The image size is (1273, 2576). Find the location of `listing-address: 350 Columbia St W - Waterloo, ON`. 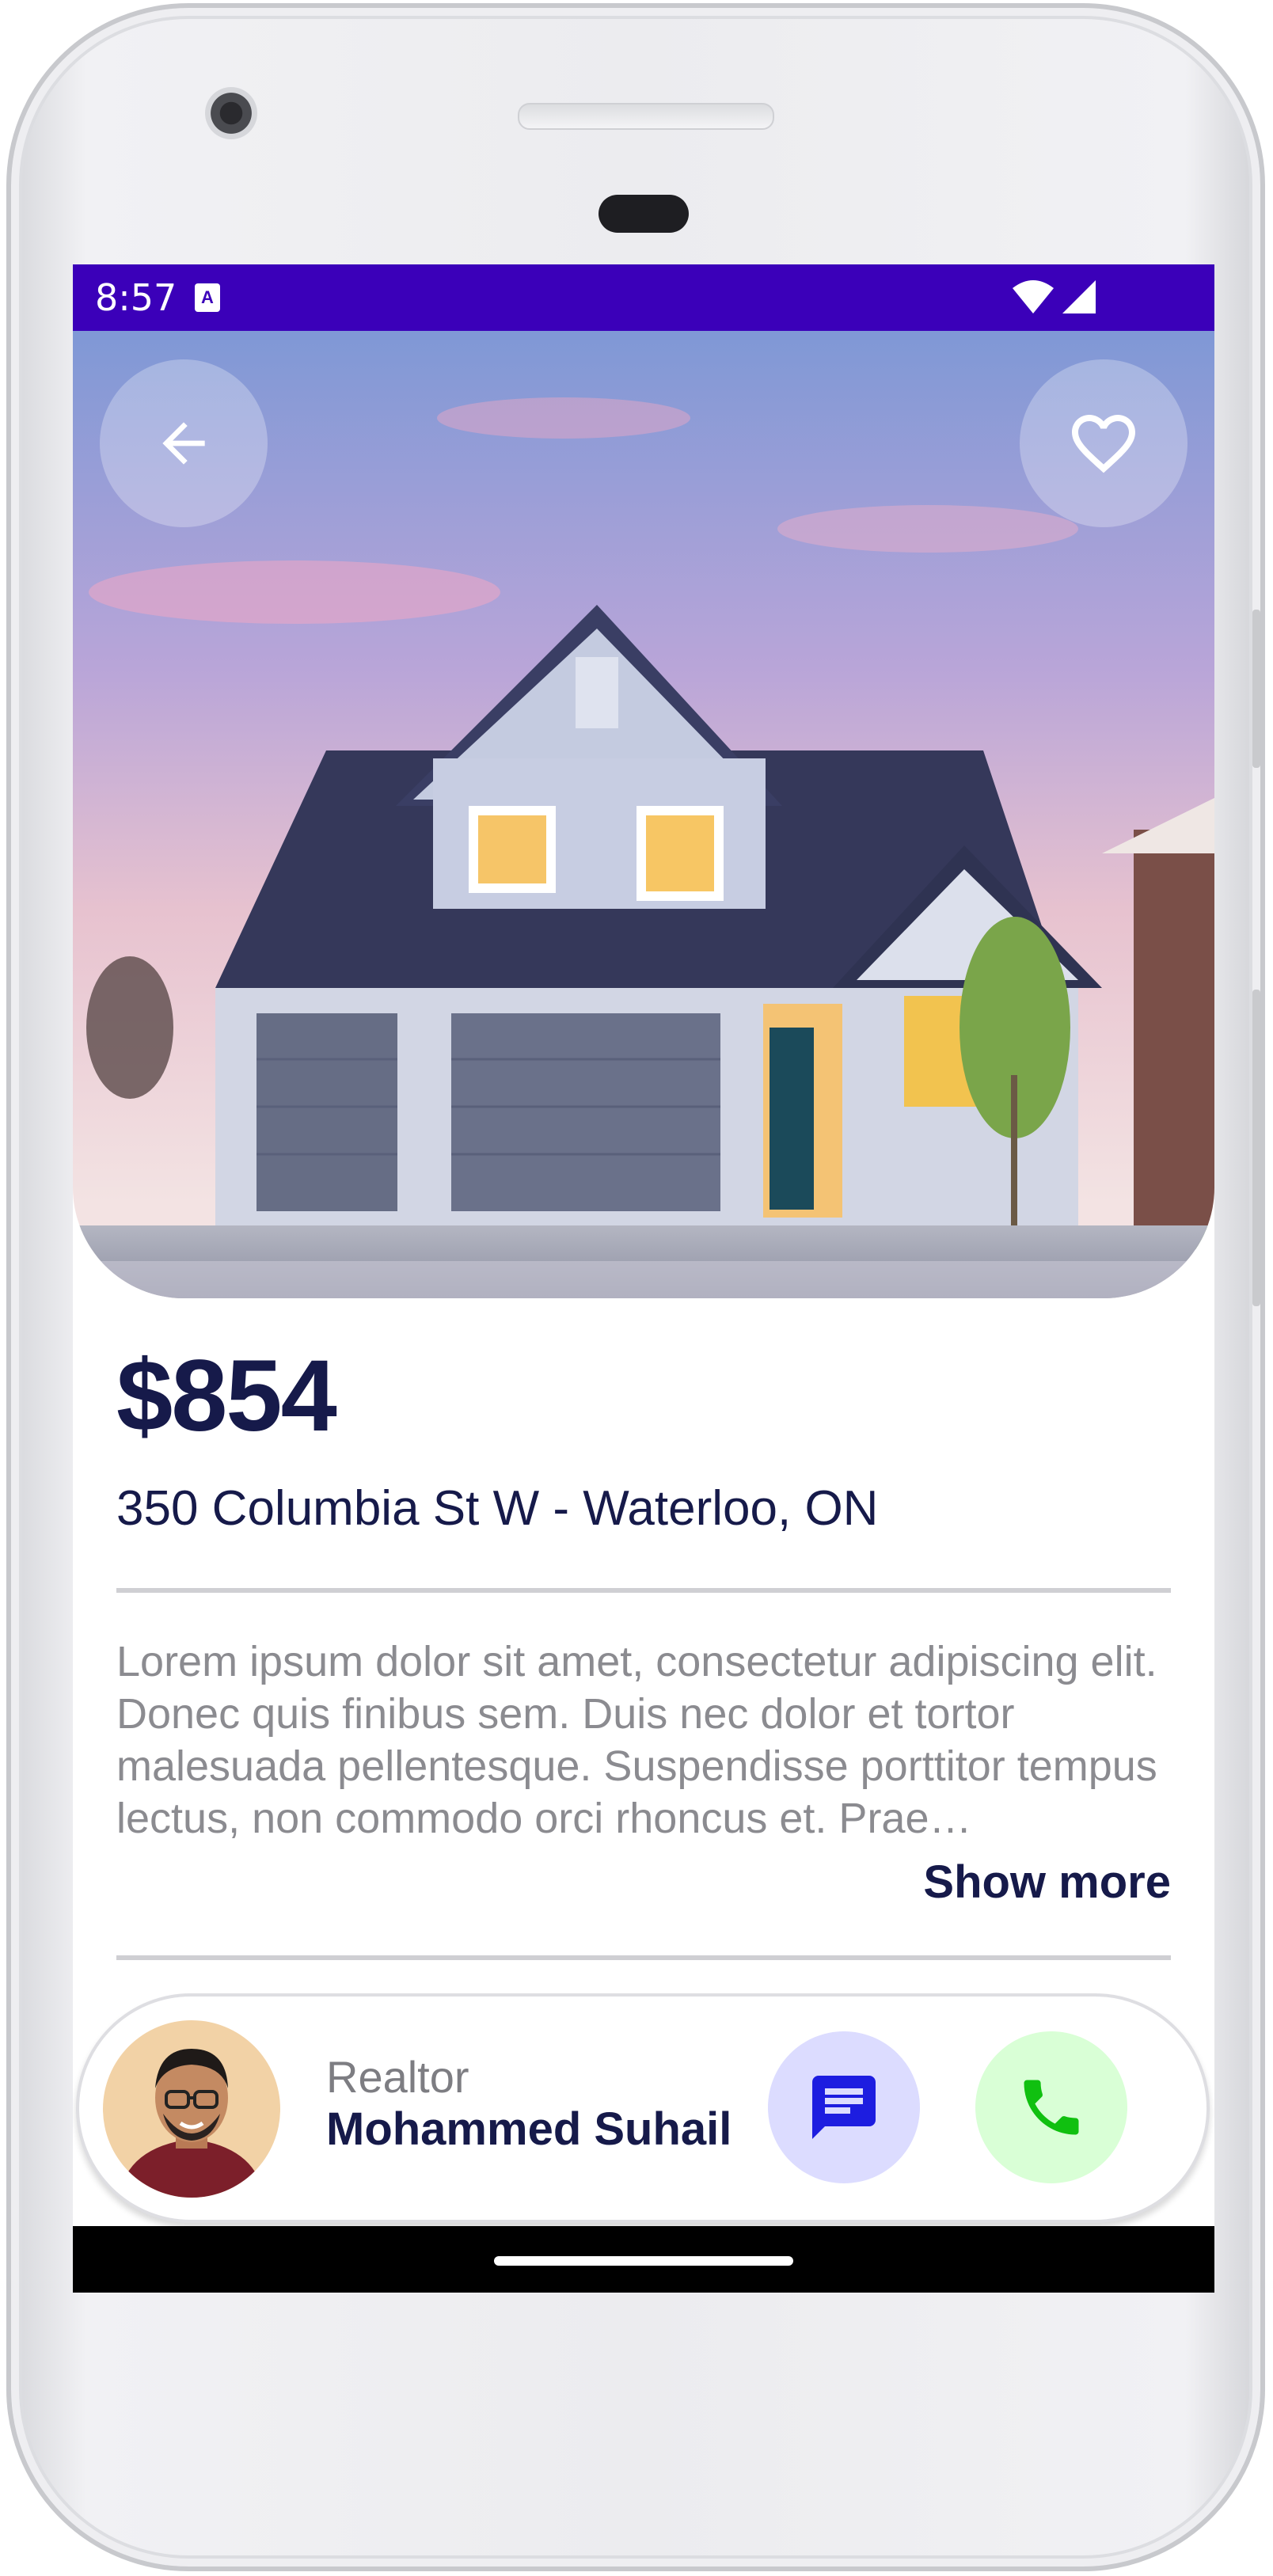

listing-address: 350 Columbia St W - Waterloo, ON is located at coordinates (497, 1508).